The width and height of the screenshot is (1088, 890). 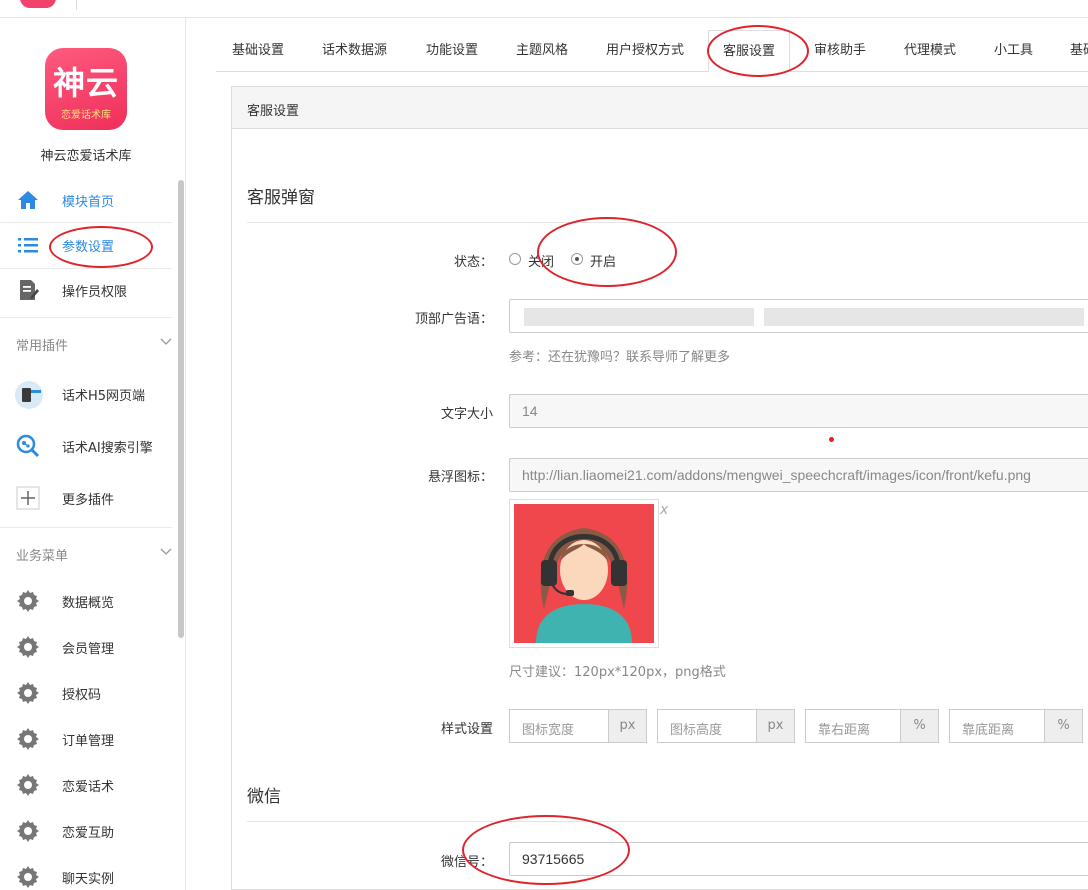 What do you see at coordinates (726, 726) in the screenshot?
I see `icon-height-input: 图标高度 px` at bounding box center [726, 726].